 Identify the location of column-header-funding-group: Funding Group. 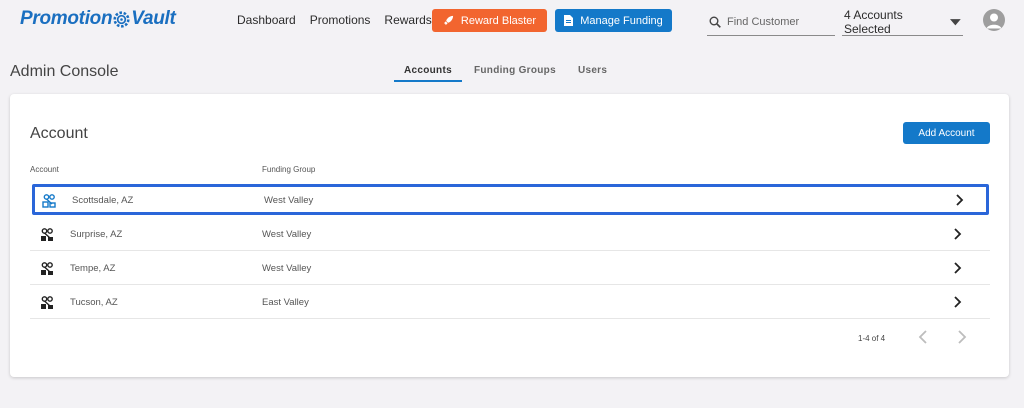
(289, 169).